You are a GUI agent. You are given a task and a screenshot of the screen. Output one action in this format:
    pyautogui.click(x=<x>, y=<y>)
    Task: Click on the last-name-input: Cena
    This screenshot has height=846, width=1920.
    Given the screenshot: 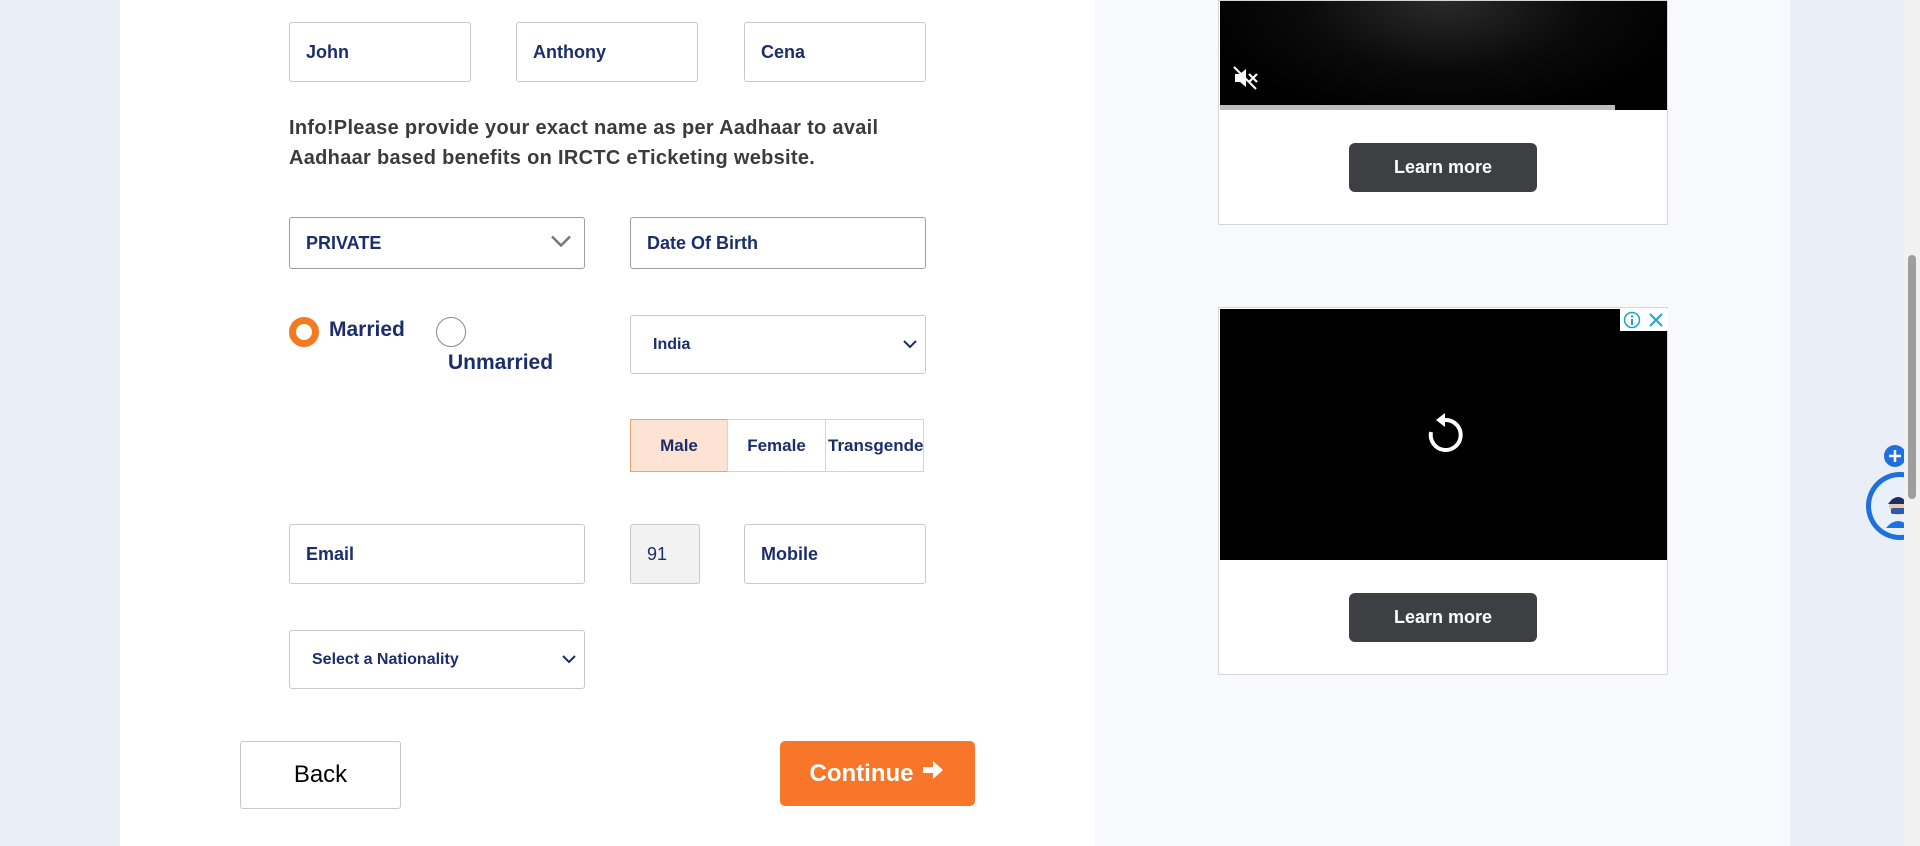 What is the action you would take?
    pyautogui.click(x=835, y=52)
    